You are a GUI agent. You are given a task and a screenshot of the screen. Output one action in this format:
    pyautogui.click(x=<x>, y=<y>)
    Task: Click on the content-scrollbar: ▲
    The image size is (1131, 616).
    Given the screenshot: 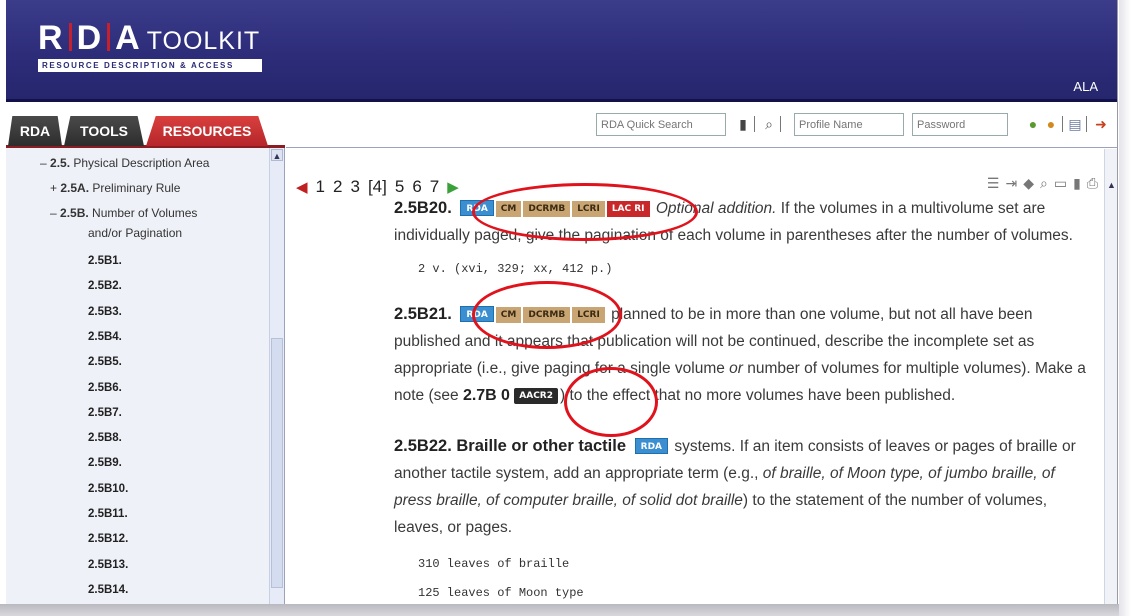 What is the action you would take?
    pyautogui.click(x=1110, y=376)
    